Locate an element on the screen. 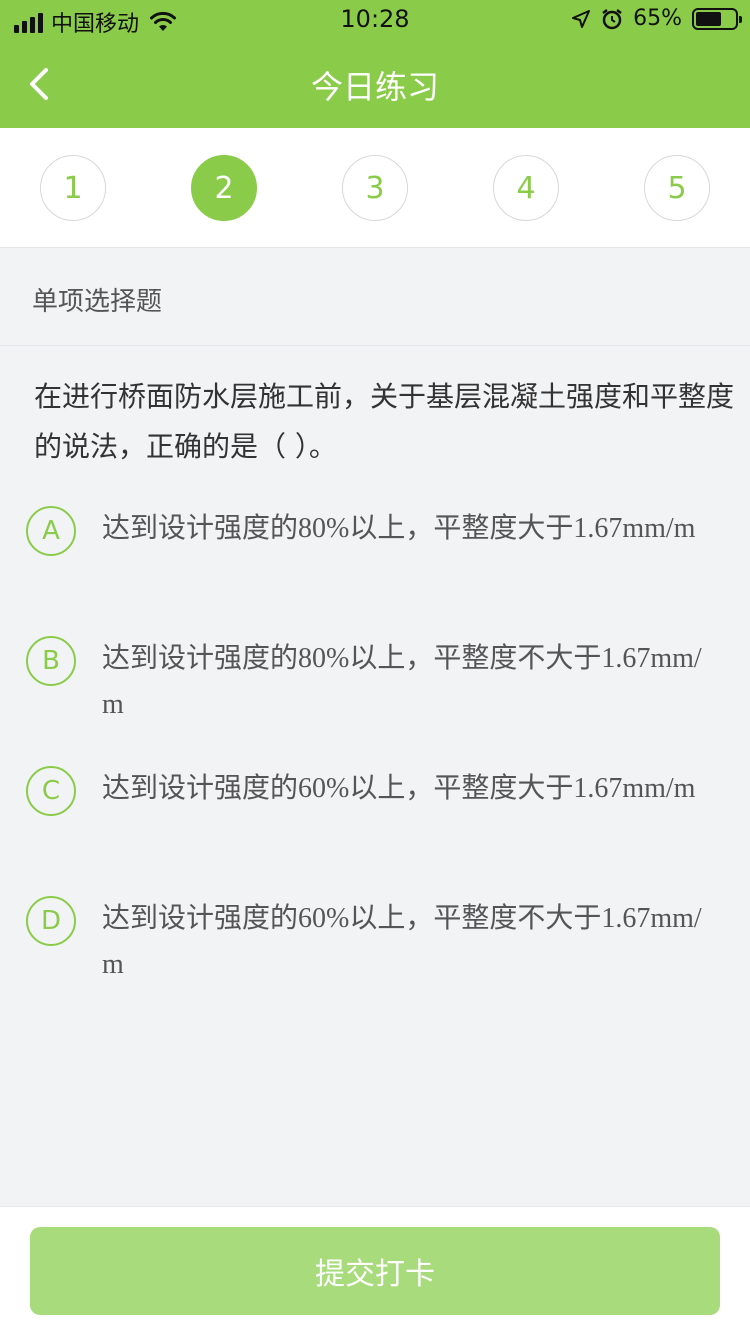  question-text: 在进行桥面防水层施工前，关于基层混凝土强度和平整度的说法，正确的是（ ）。 is located at coordinates (384, 421).